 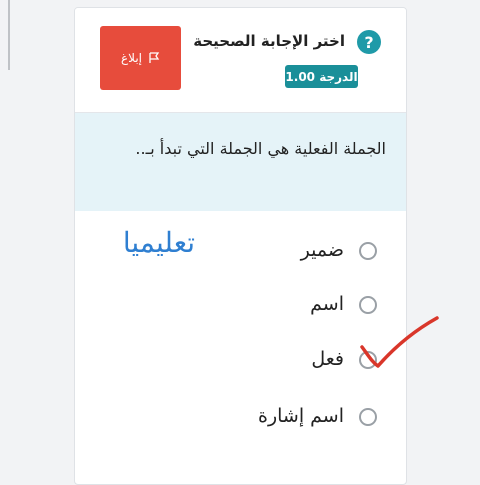 I want to click on flag-icon, so click(x=154, y=58).